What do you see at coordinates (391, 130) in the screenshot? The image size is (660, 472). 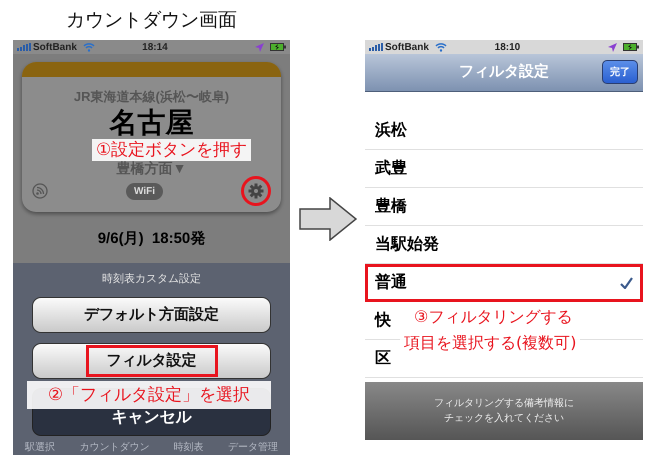 I see `row-label: 浜松` at bounding box center [391, 130].